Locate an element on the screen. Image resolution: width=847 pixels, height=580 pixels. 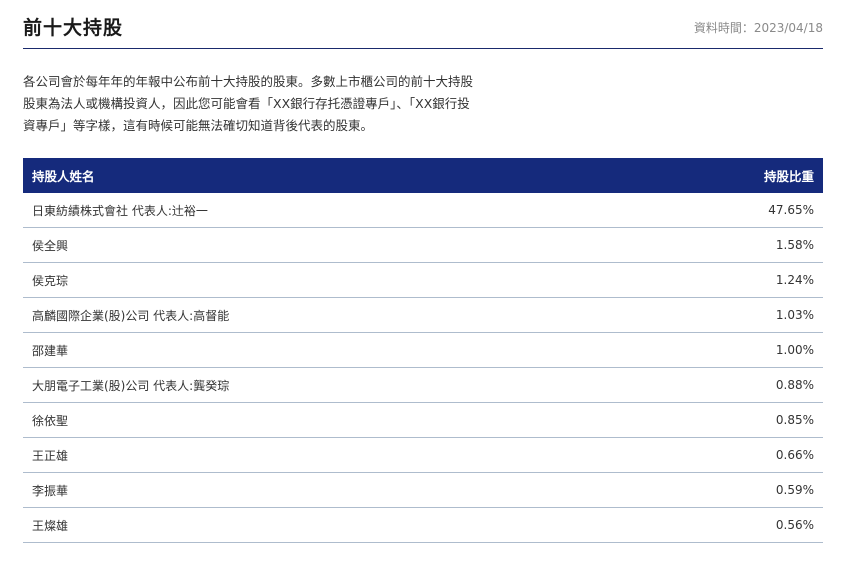
holding-percentage: 0.56% is located at coordinates (794, 525).